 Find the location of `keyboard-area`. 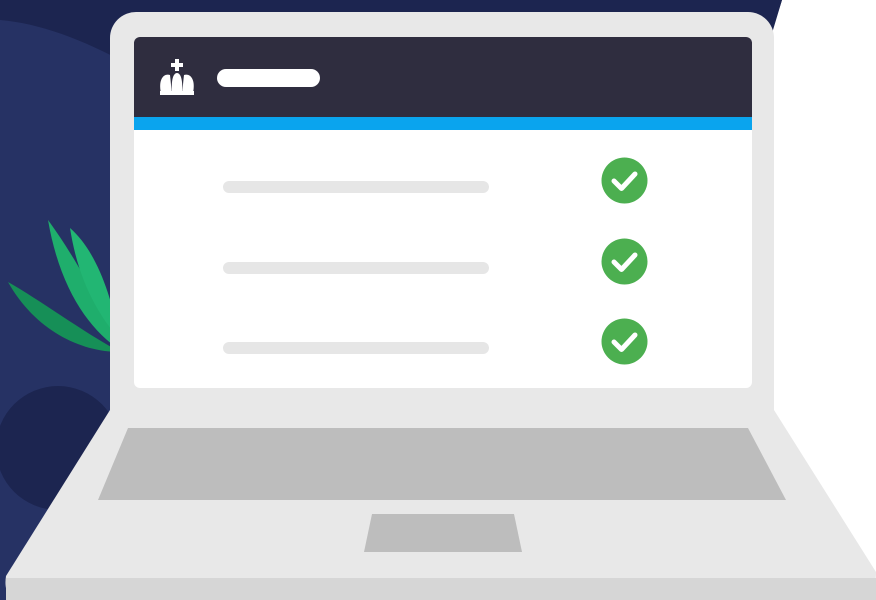

keyboard-area is located at coordinates (442, 464).